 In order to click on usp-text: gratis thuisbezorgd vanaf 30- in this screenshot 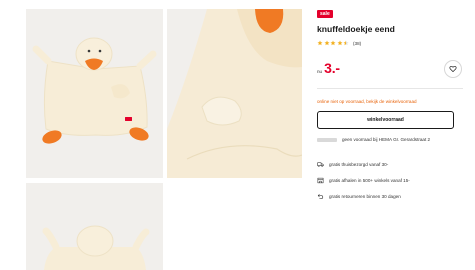, I will do `click(359, 164)`.